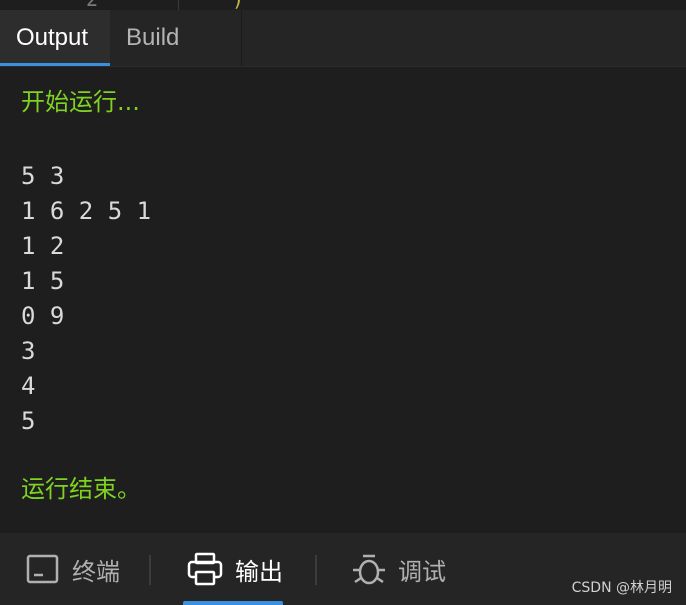  I want to click on run-end-message: 运行结束。, so click(81, 489).